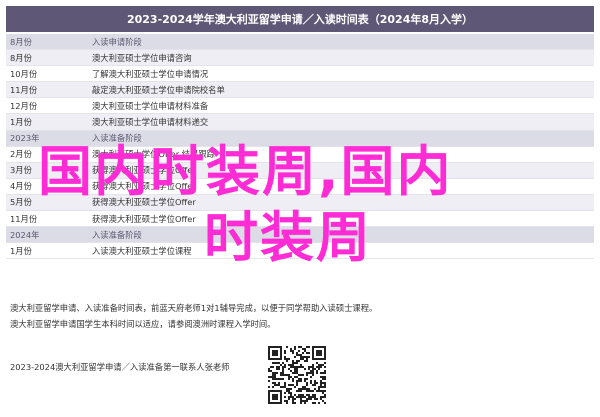  Describe the element at coordinates (300, 106) in the screenshot. I see `table-row: 12月份 澳大利亚硕士学位申请材料准备` at that location.